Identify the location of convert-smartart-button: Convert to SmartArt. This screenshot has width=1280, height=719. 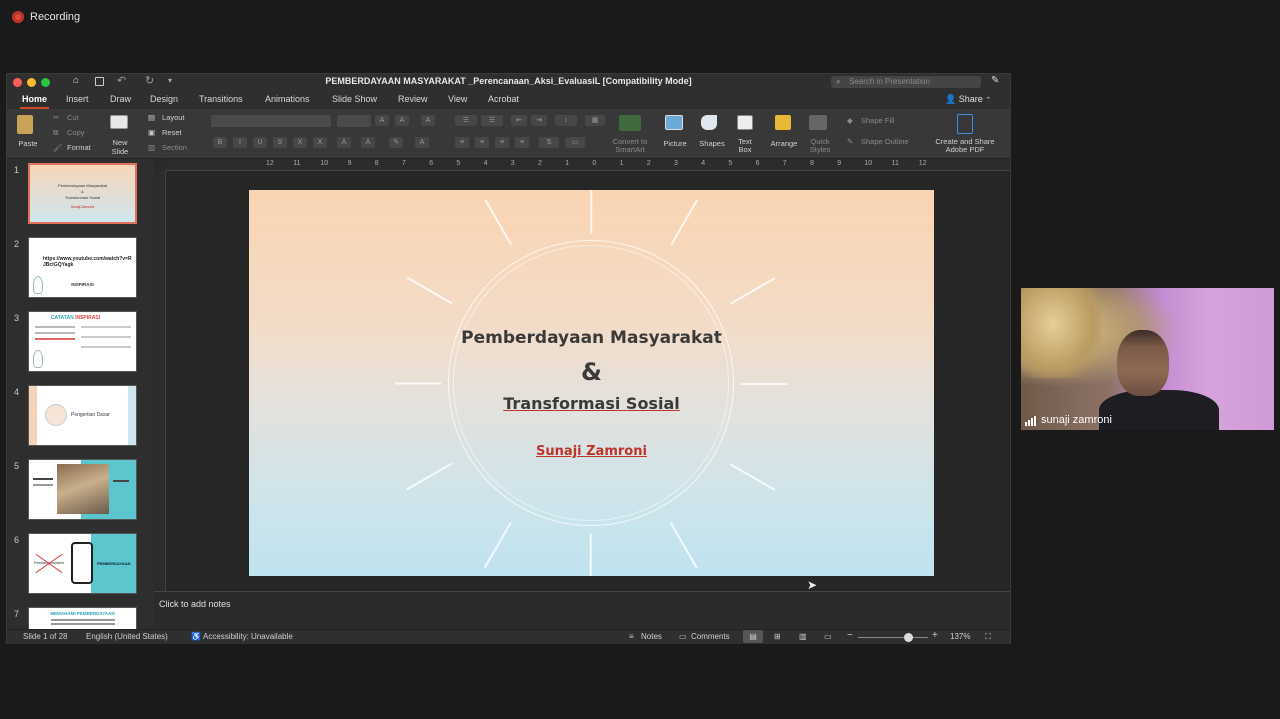
(630, 146).